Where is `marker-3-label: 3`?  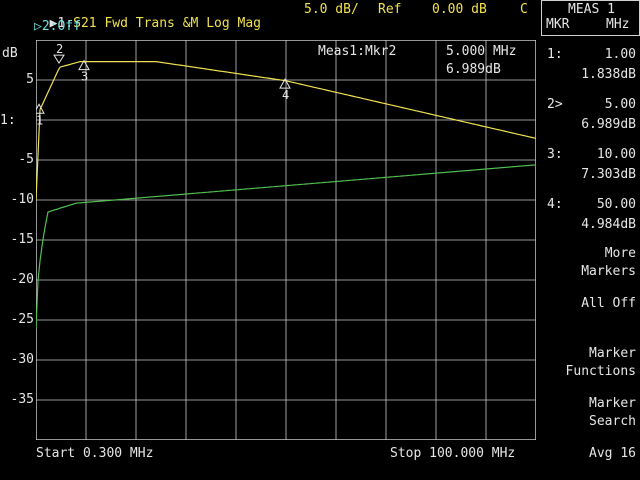
marker-3-label: 3 is located at coordinates (84, 77).